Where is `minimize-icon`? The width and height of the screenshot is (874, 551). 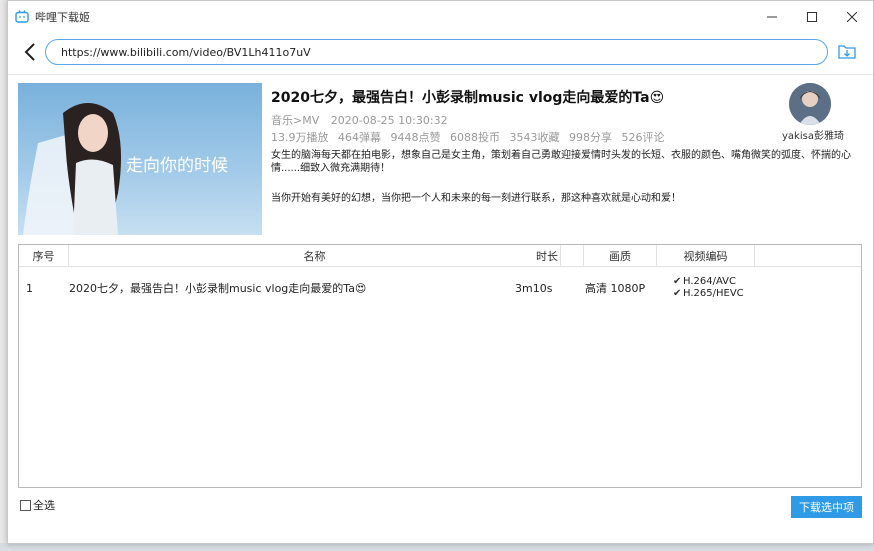 minimize-icon is located at coordinates (772, 17).